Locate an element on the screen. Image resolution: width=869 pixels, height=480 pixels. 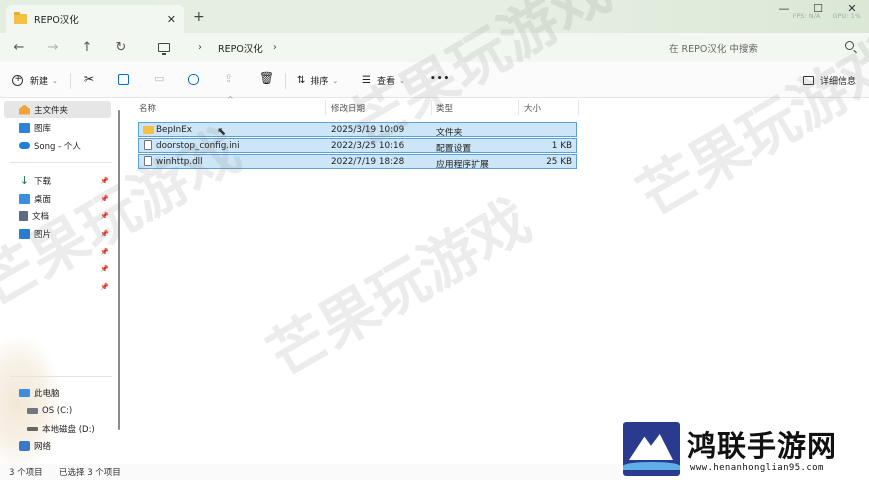
folder-icon is located at coordinates (20, 18).